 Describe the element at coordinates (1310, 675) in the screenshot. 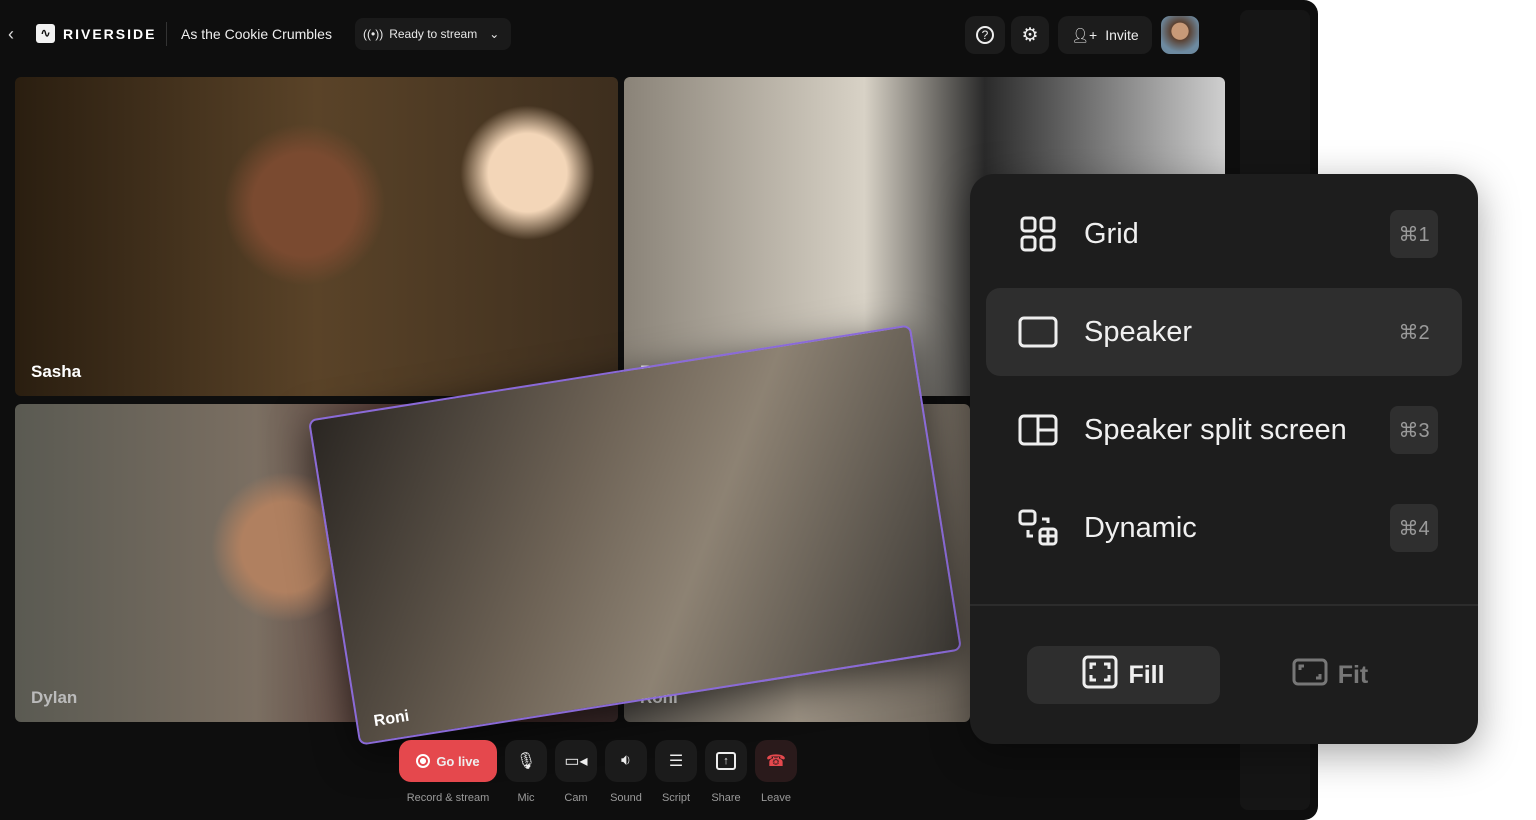

I see `fit-icon` at that location.